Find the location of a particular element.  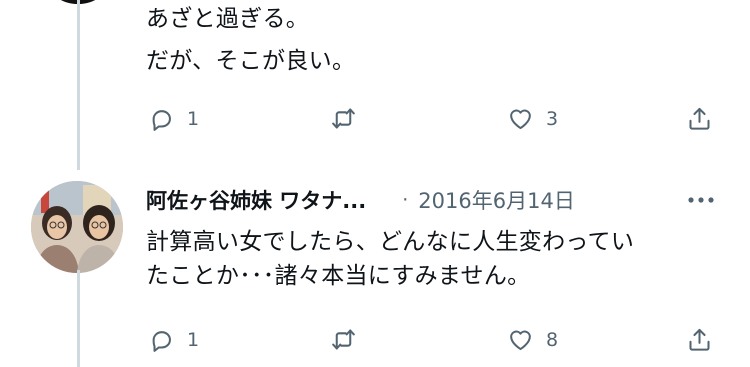

previous-tweet-text-line-2: だが、そこが良い。 is located at coordinates (251, 61).